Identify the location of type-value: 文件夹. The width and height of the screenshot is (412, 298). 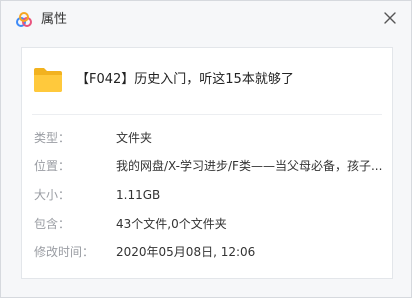
(134, 138).